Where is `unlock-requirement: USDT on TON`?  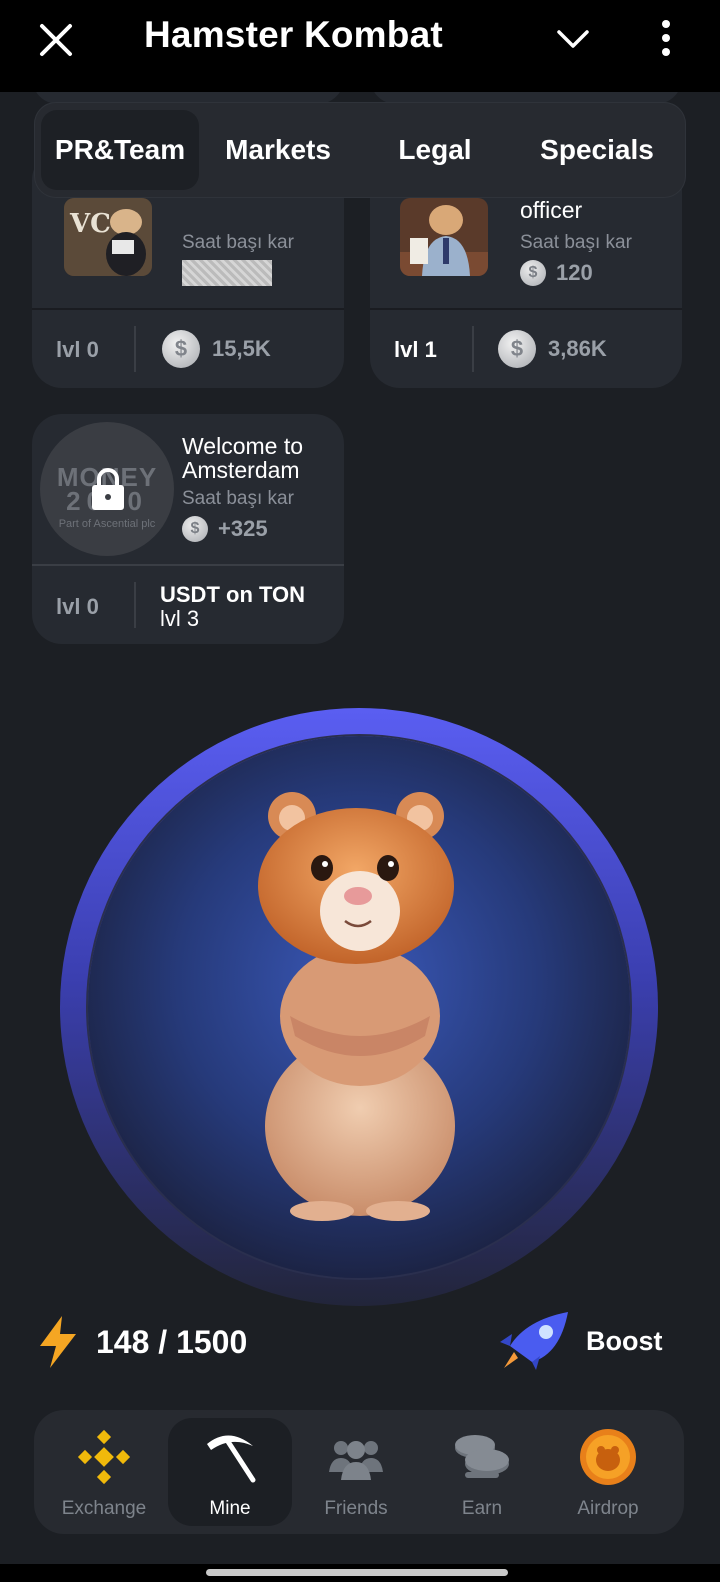 unlock-requirement: USDT on TON is located at coordinates (233, 594).